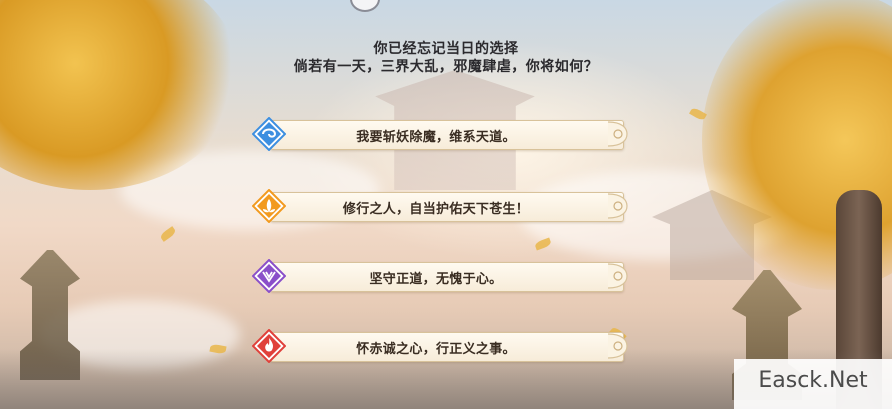 The image size is (892, 409). I want to click on choice-label: 怀赤诚之心，行正义之事。, so click(436, 349).